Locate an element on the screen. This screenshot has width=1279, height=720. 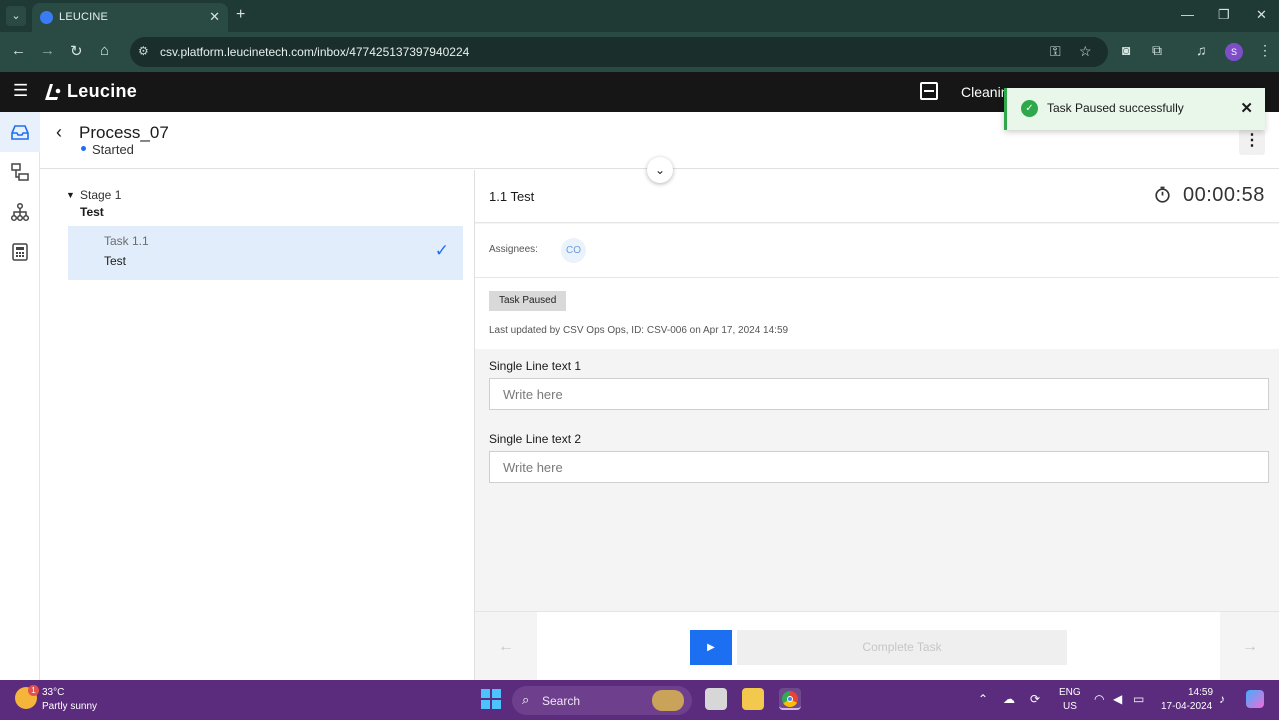
next-task-arrow-icon: → is located at coordinates (1249, 646).